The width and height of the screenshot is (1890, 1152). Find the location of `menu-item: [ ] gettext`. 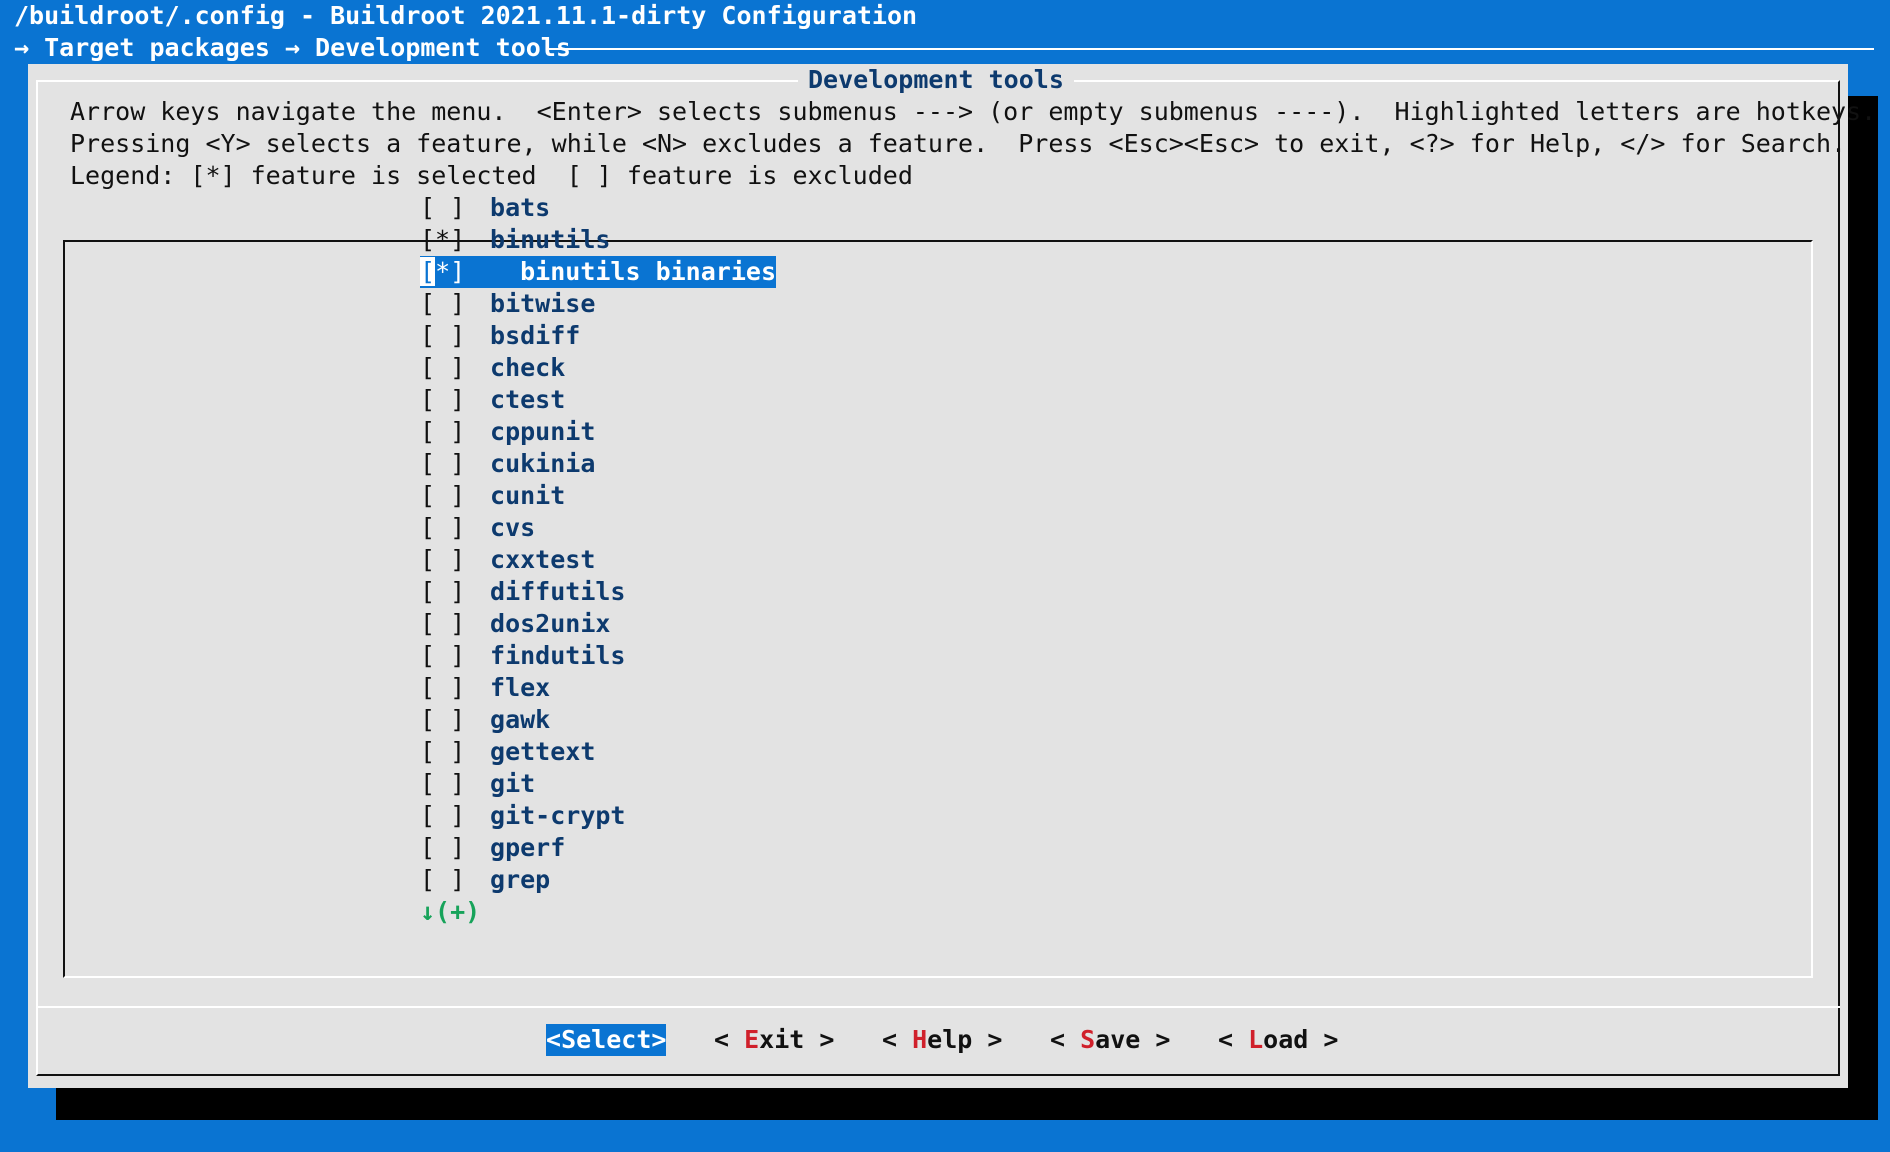

menu-item: [ ] gettext is located at coordinates (598, 752).